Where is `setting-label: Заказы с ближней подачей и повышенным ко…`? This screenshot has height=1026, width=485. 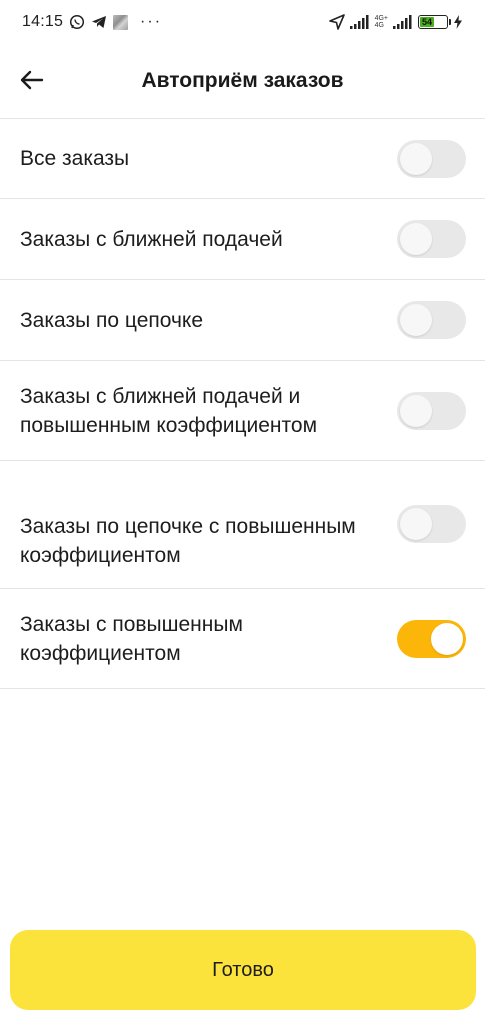 setting-label: Заказы с ближней подачей и повышенным ко… is located at coordinates (169, 410).